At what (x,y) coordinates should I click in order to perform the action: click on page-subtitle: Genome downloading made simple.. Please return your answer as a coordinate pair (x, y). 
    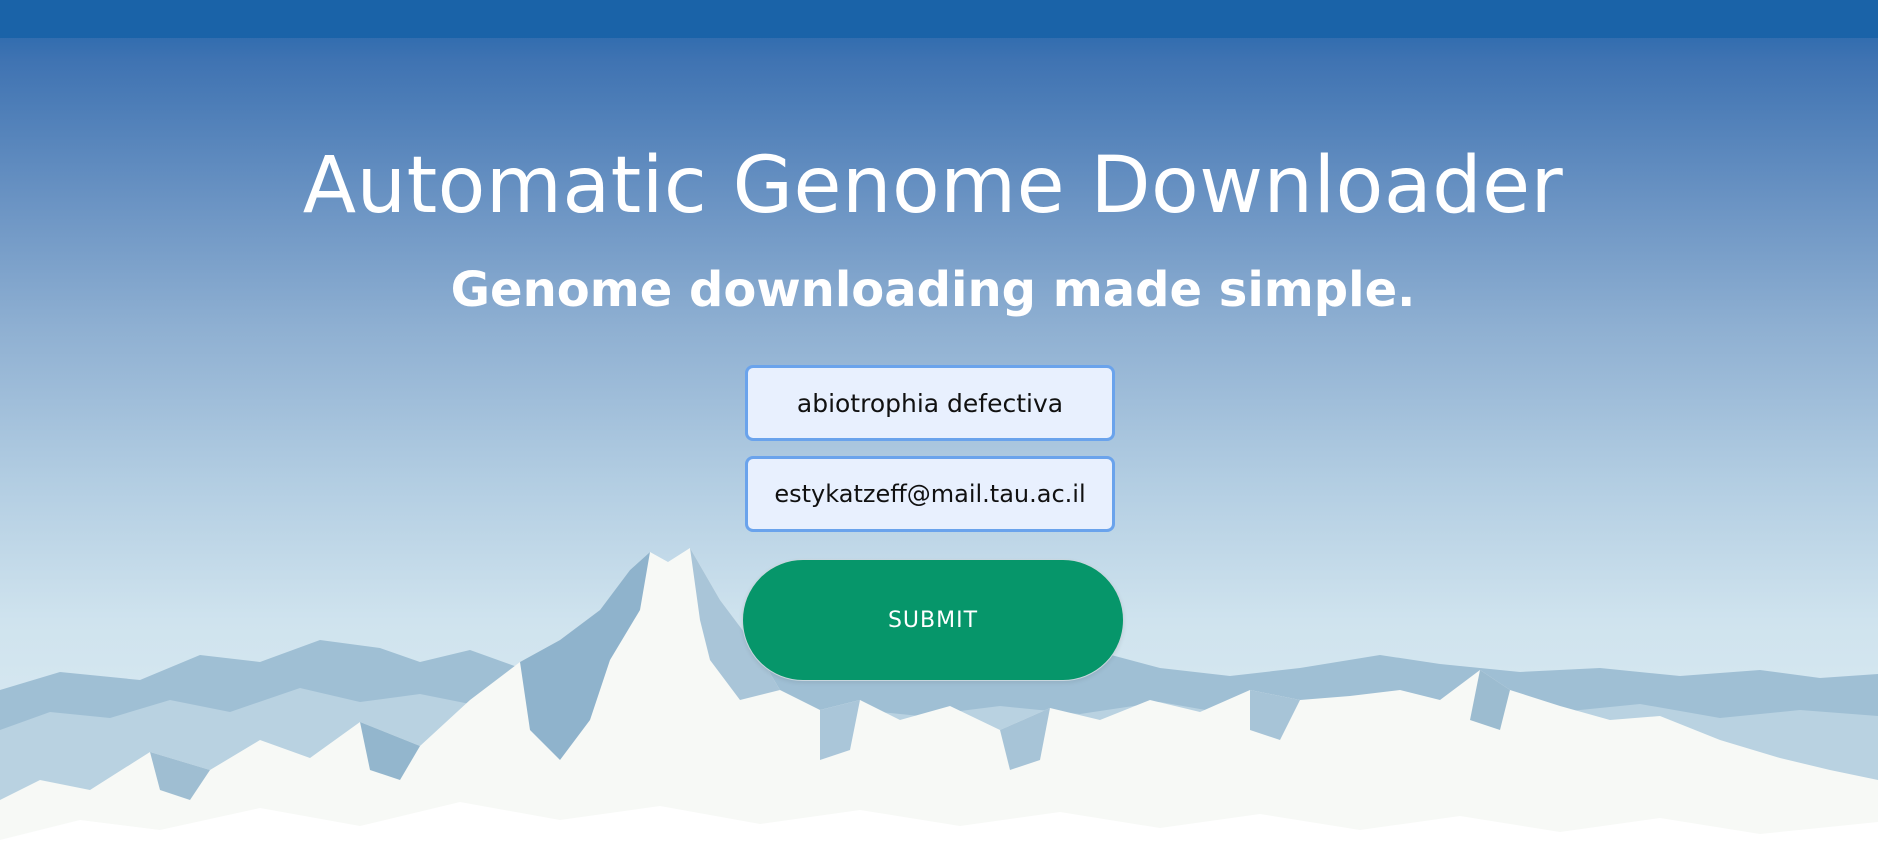
    Looking at the image, I should click on (933, 290).